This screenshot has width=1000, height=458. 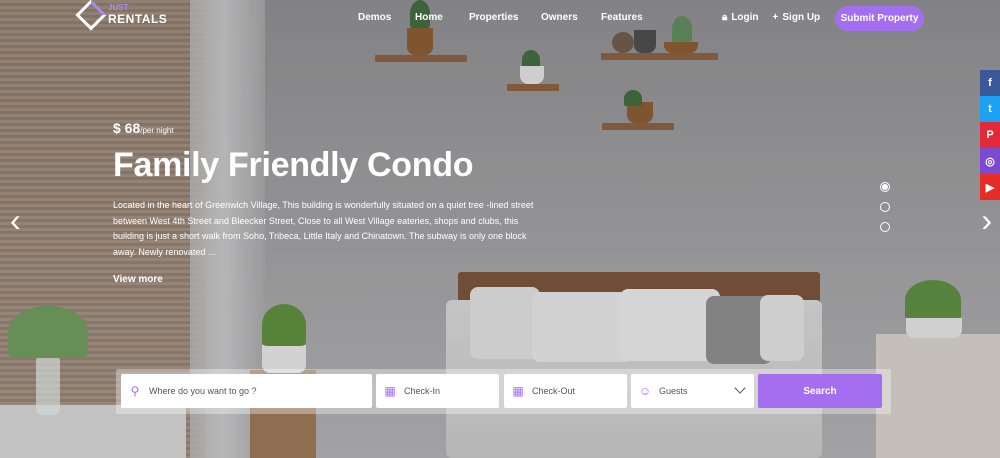 I want to click on logo-icon, so click(x=91, y=15).